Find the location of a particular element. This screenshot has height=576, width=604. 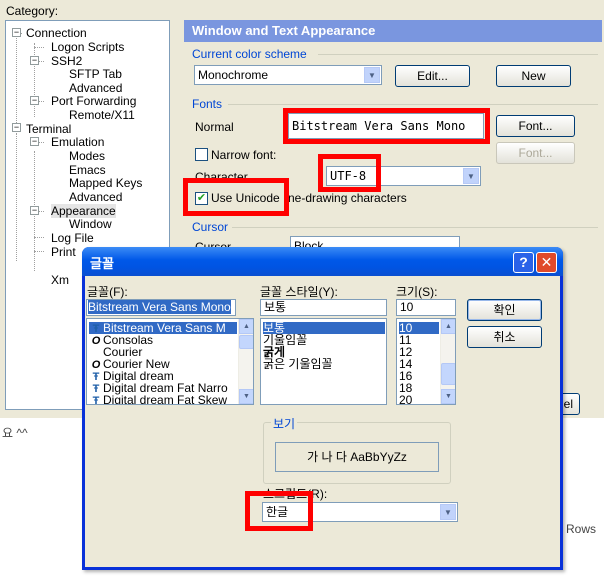

terminal-text-fragment: 요 ^^ is located at coordinates (15, 433).